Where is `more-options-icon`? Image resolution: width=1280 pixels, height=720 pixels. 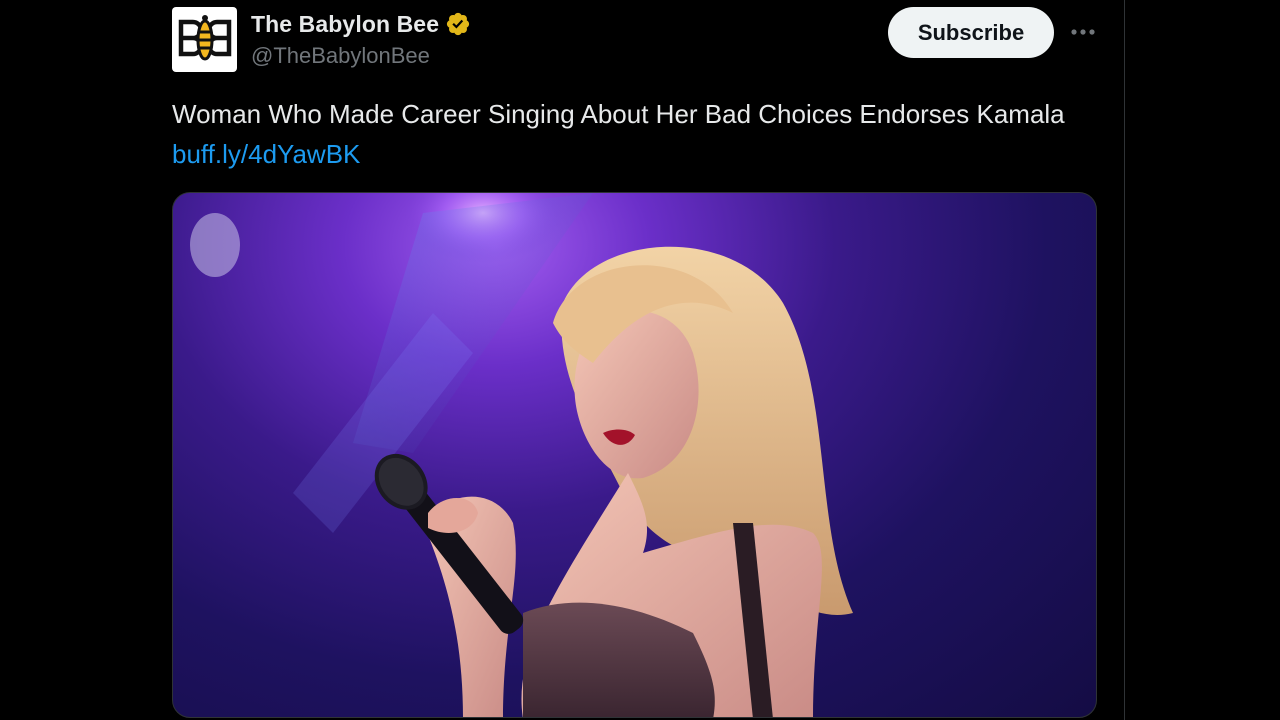 more-options-icon is located at coordinates (1083, 32).